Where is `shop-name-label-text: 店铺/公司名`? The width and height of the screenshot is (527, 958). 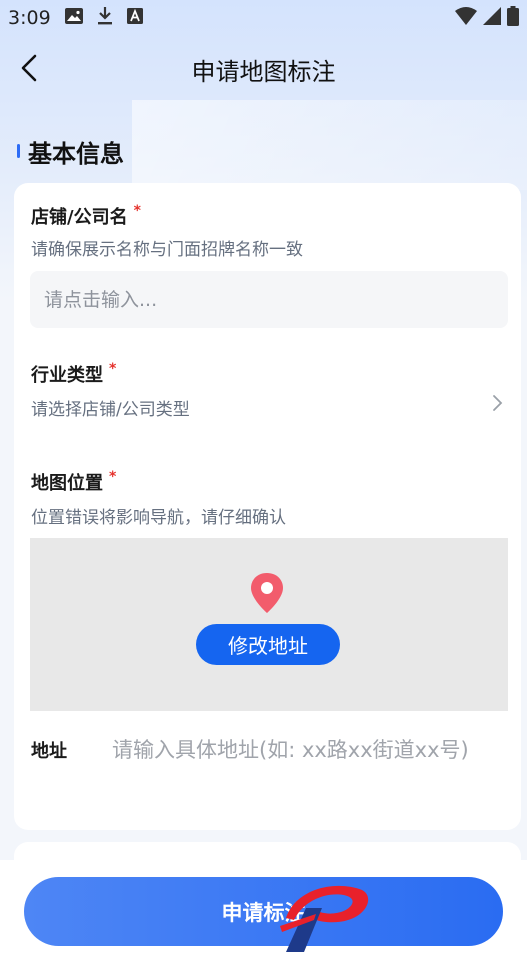 shop-name-label-text: 店铺/公司名 is located at coordinates (79, 217).